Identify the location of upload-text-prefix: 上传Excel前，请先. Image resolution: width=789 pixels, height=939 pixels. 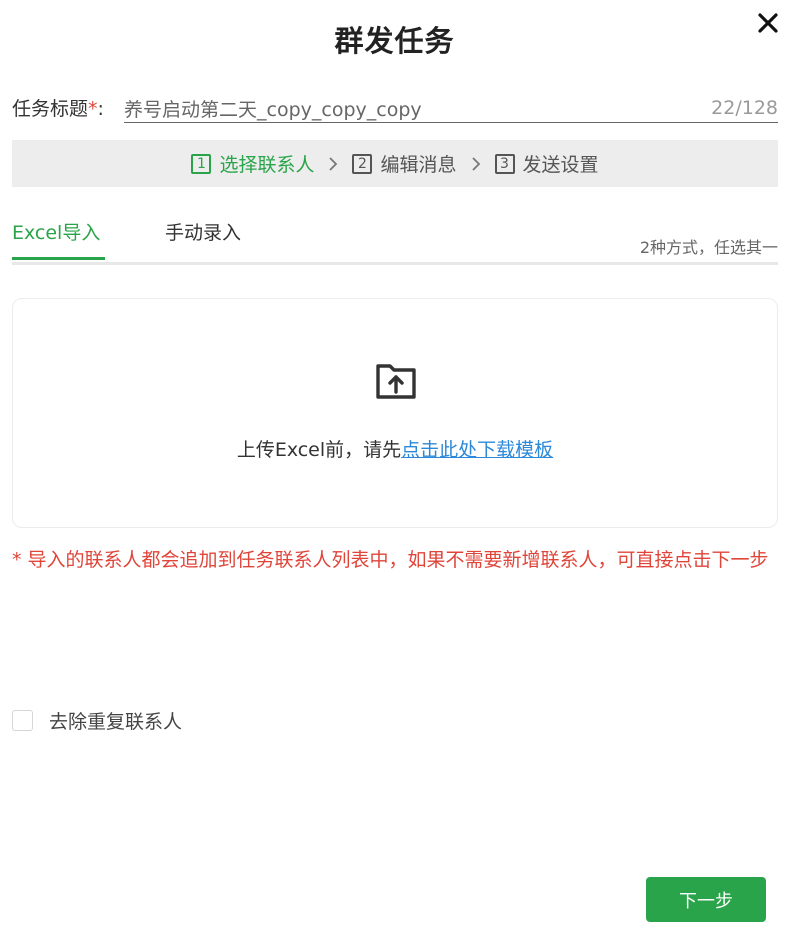
(319, 450).